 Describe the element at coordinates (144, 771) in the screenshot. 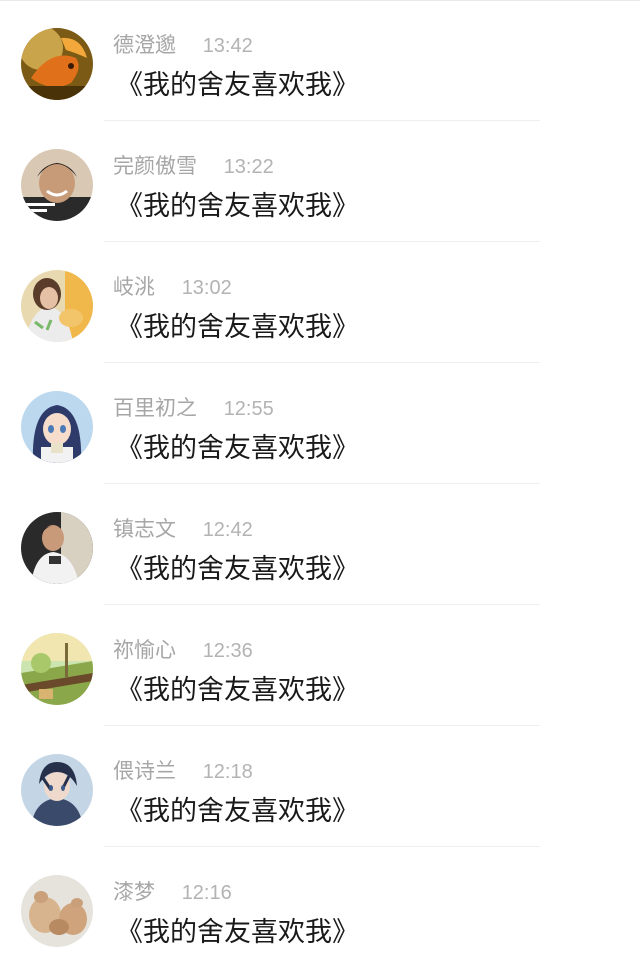

I see `contact-name: 偎诗兰` at that location.